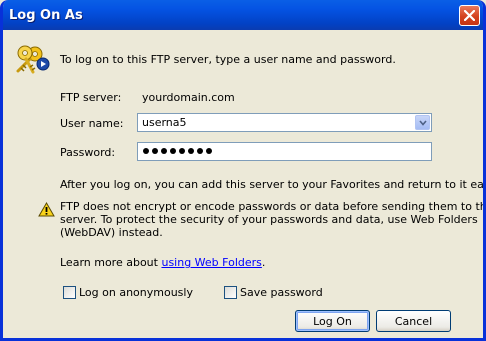 The image size is (486, 341). I want to click on using-web-folders-link: using Web Folders, so click(211, 262).